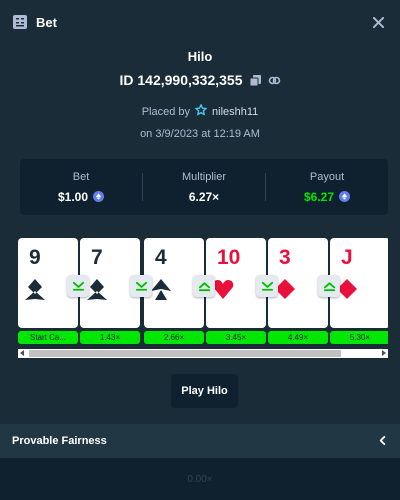 Image resolution: width=400 pixels, height=500 pixels. I want to click on stat-payout: Payout $6.27, so click(327, 187).